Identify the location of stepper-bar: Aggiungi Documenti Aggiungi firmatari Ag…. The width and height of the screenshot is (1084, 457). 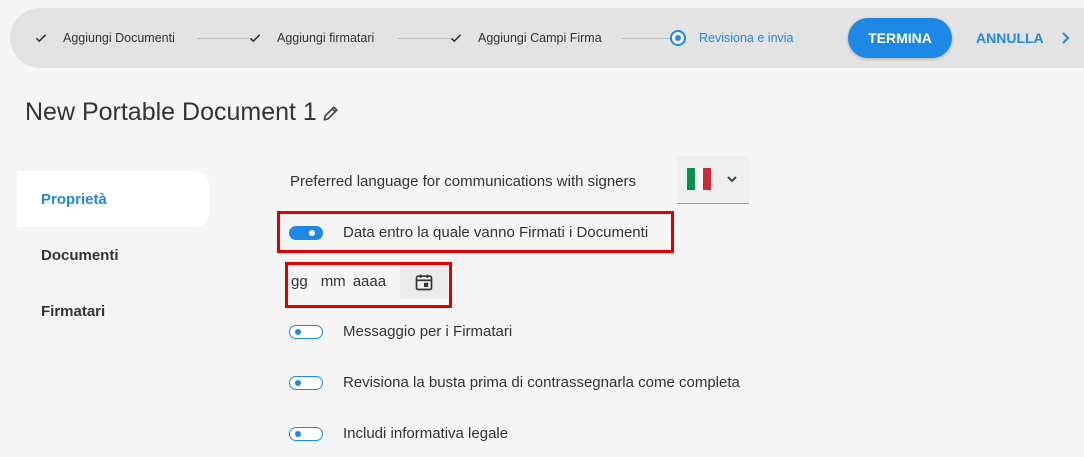
(547, 38).